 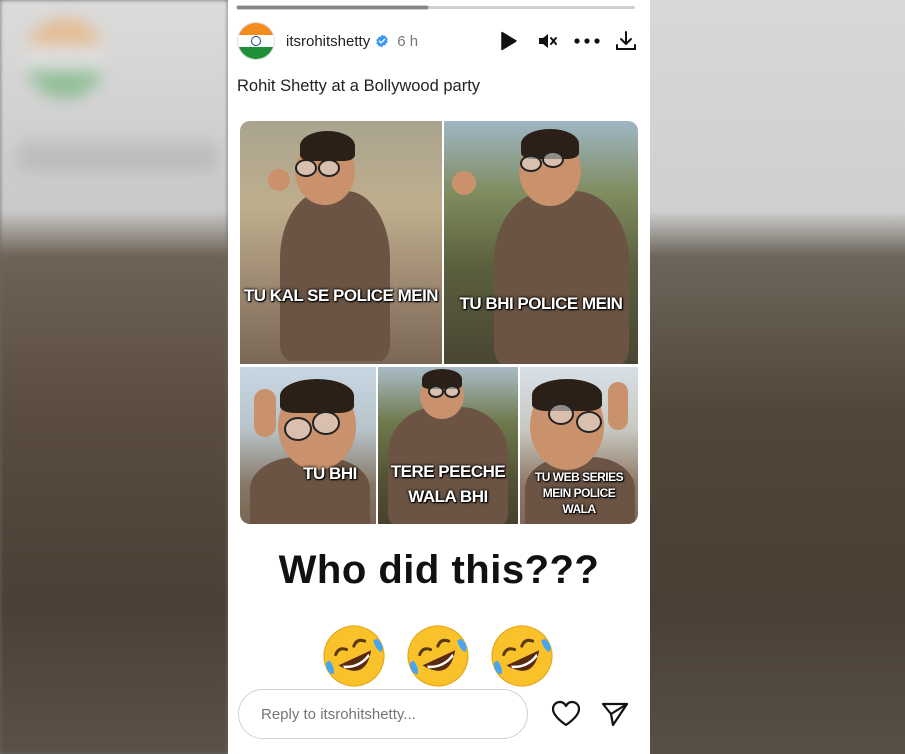 I want to click on reply-input, so click(x=383, y=714).